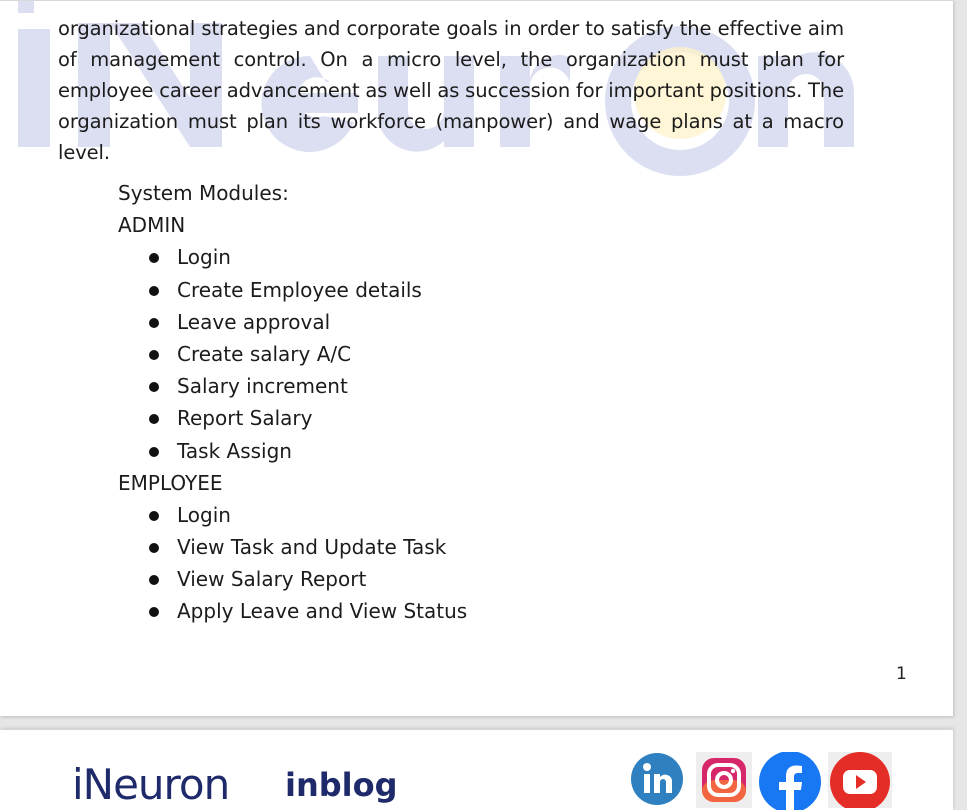  I want to click on list-item: View Task and Update Task, so click(468, 547).